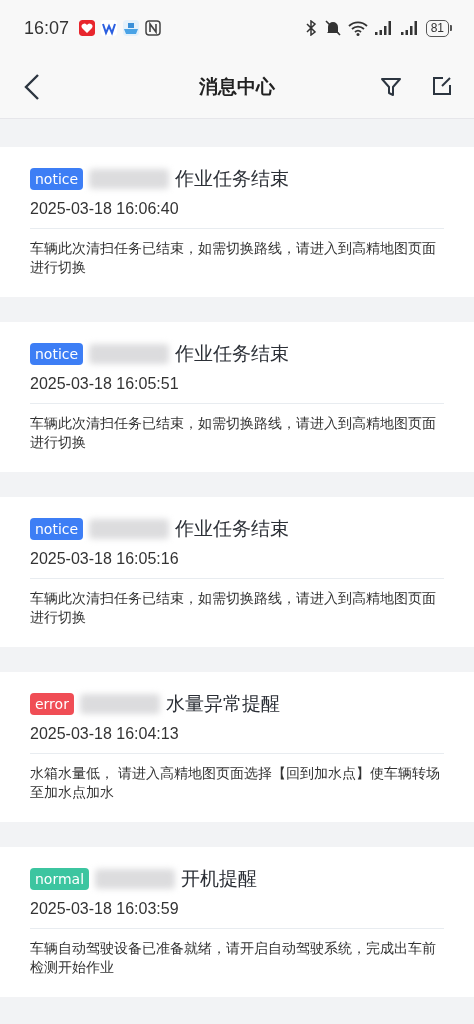  Describe the element at coordinates (237, 922) in the screenshot. I see `message-card: normal 开机提醒 2025-03-18 16:03:59 车辆自动驾驶设备已准备就绪，请开启自动驾驶系统，完成出车前检测开始作业` at that location.